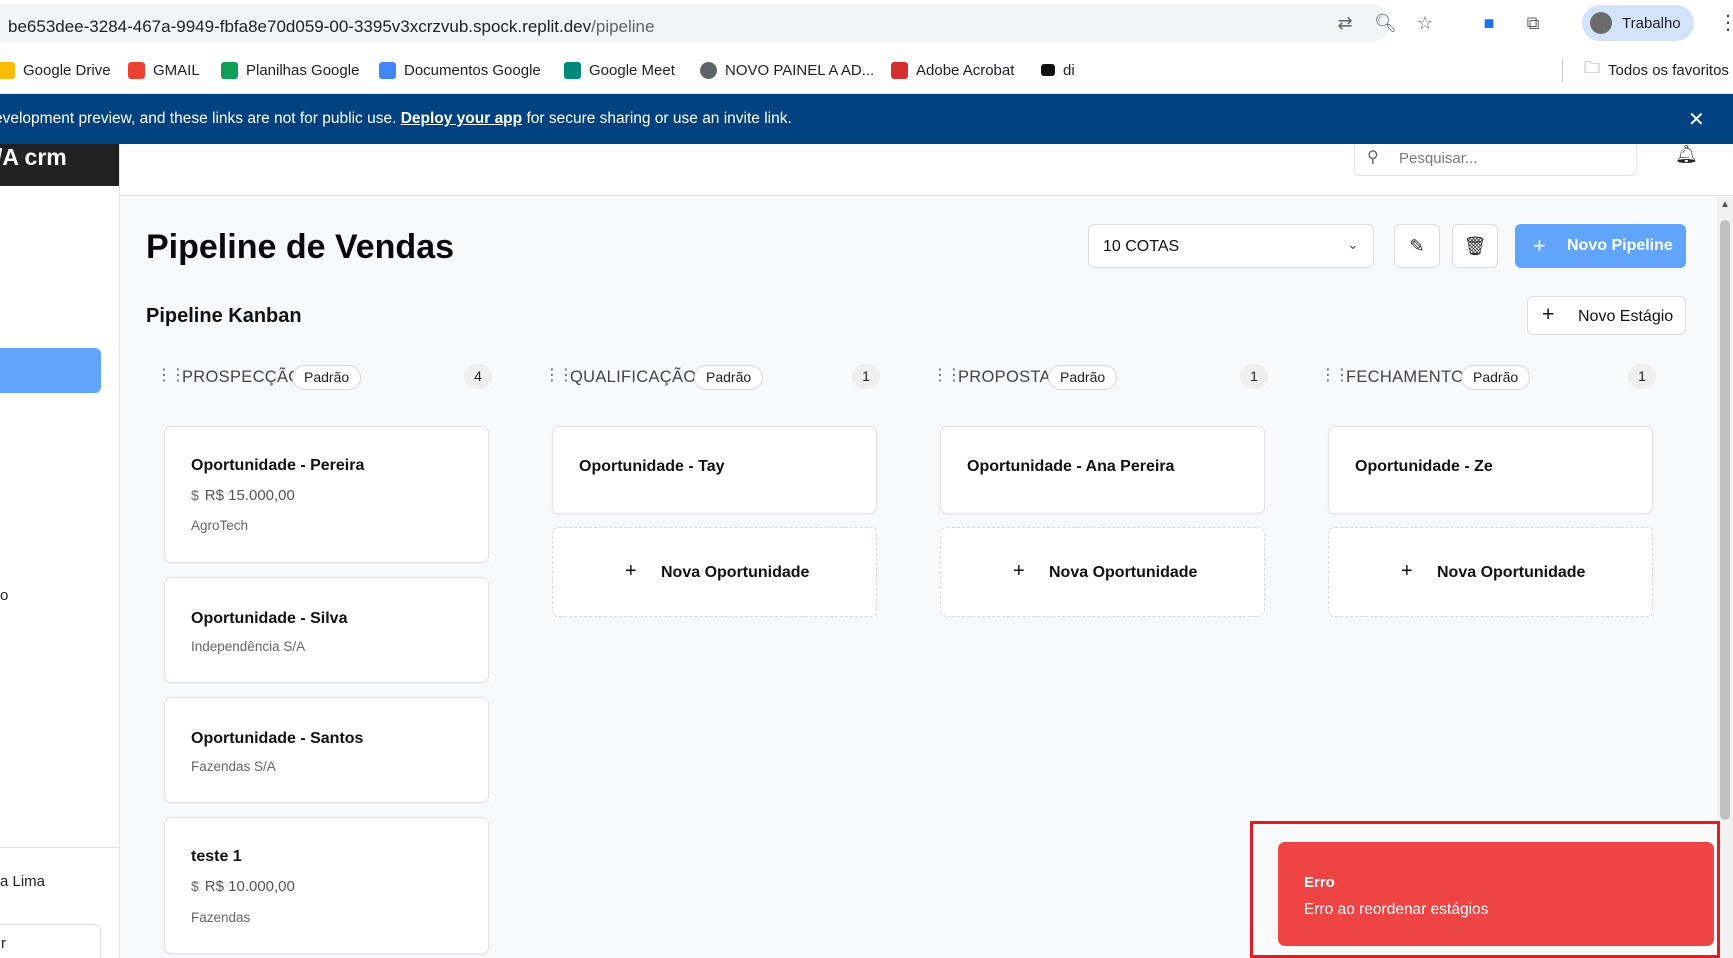 Image resolution: width=1733 pixels, height=958 pixels. What do you see at coordinates (1490, 470) in the screenshot?
I see `opportunity-card: Oportunidade - Ze` at bounding box center [1490, 470].